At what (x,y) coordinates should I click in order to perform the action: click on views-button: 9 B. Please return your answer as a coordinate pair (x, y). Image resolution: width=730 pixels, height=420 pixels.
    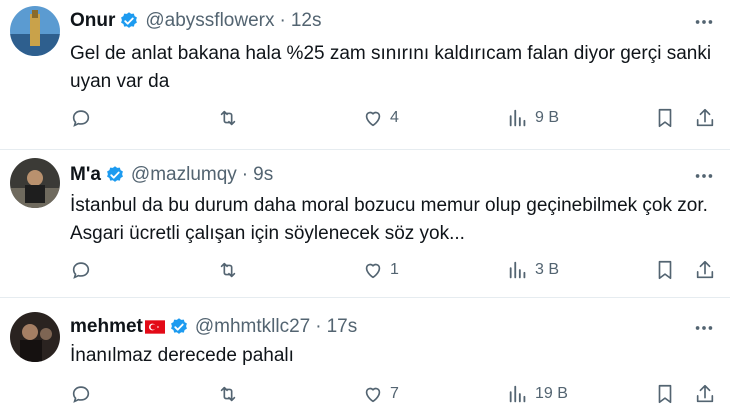
    Looking at the image, I should click on (533, 118).